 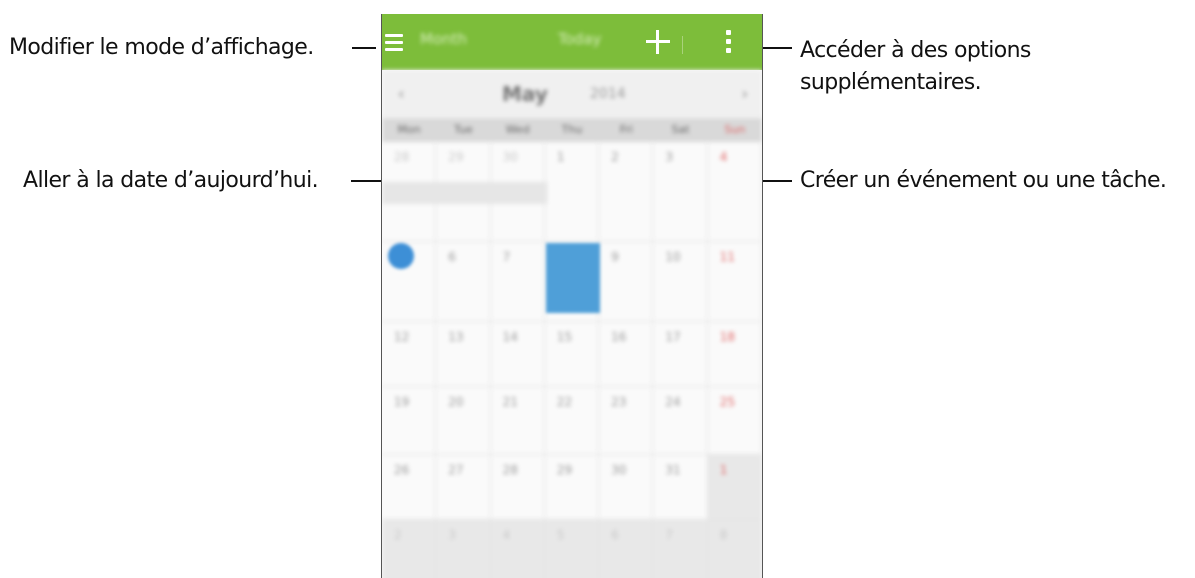 I want to click on weekday-label: Wed, so click(x=517, y=129).